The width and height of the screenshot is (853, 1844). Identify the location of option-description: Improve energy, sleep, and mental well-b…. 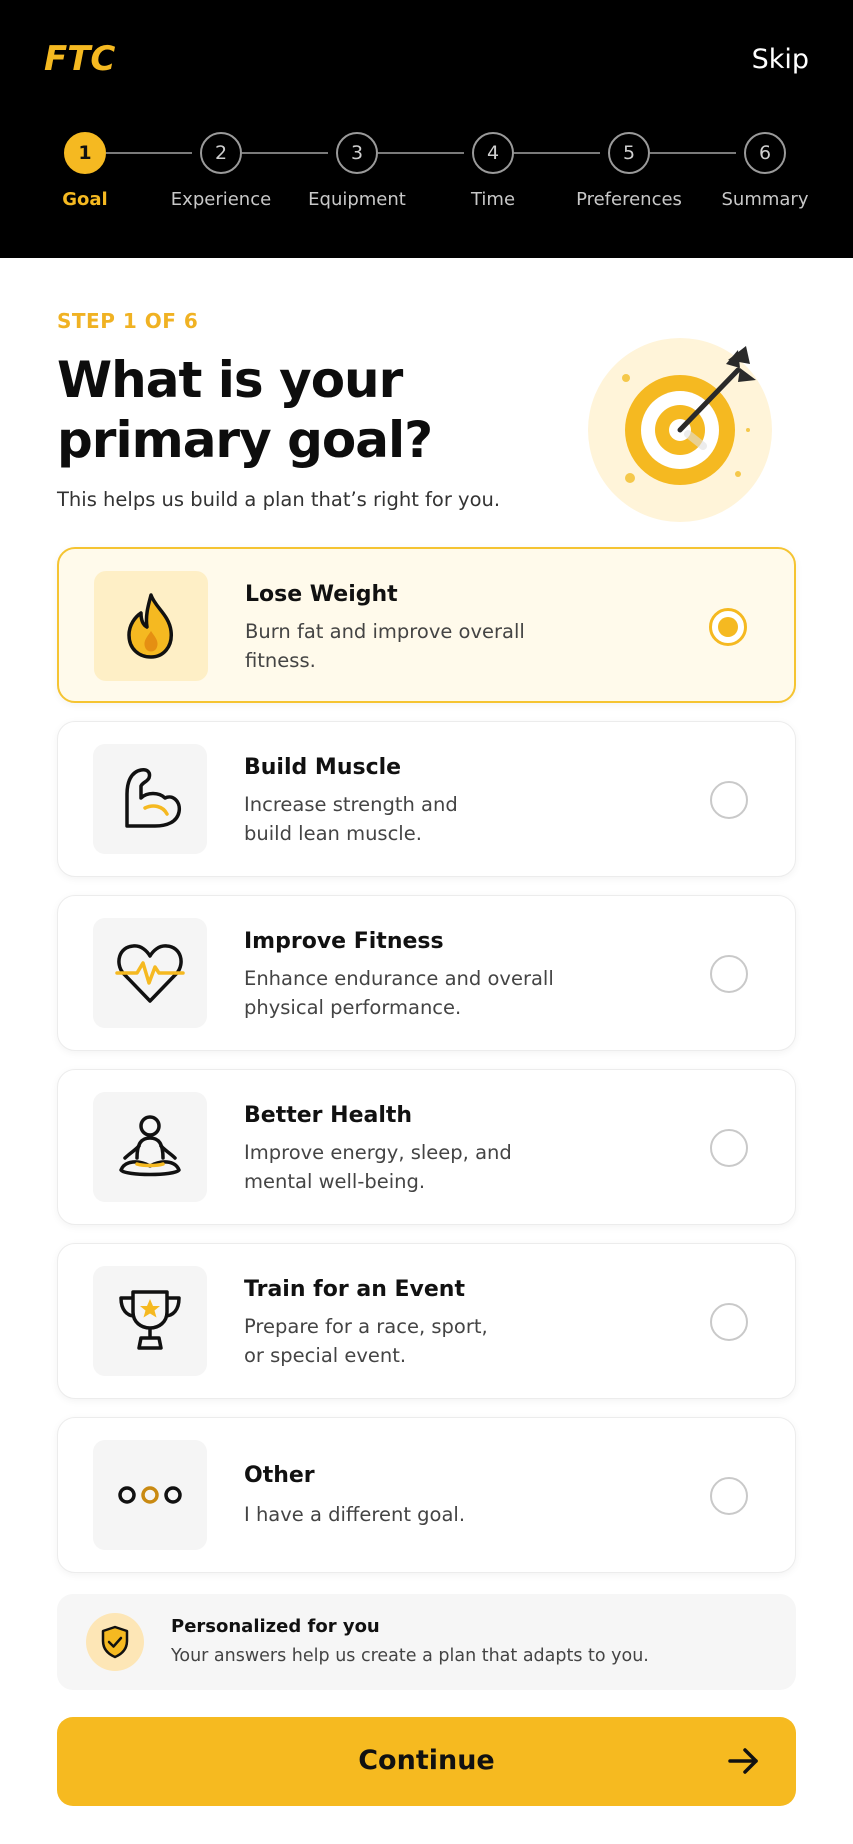
(409, 1167).